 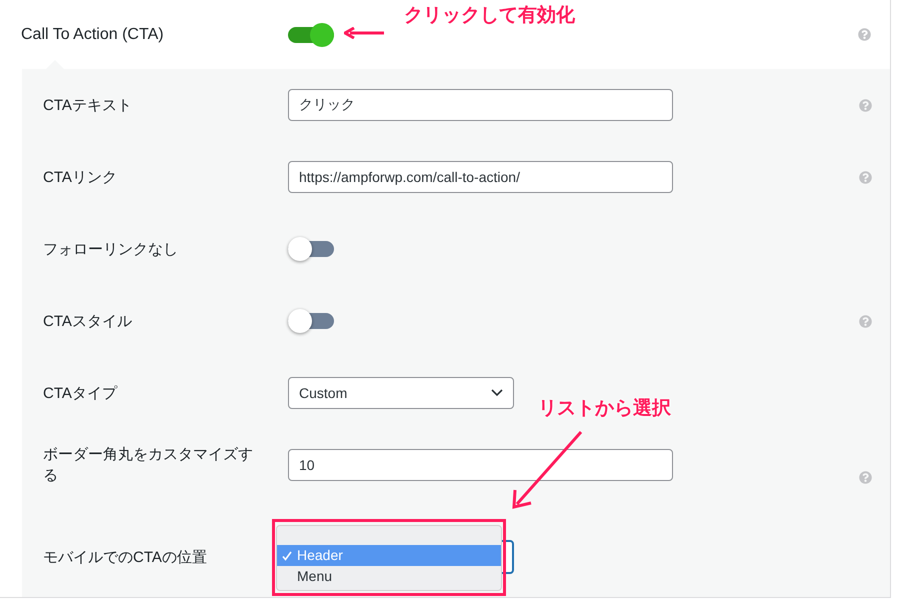 I want to click on section-title: Call To Action (CTA), so click(x=93, y=34).